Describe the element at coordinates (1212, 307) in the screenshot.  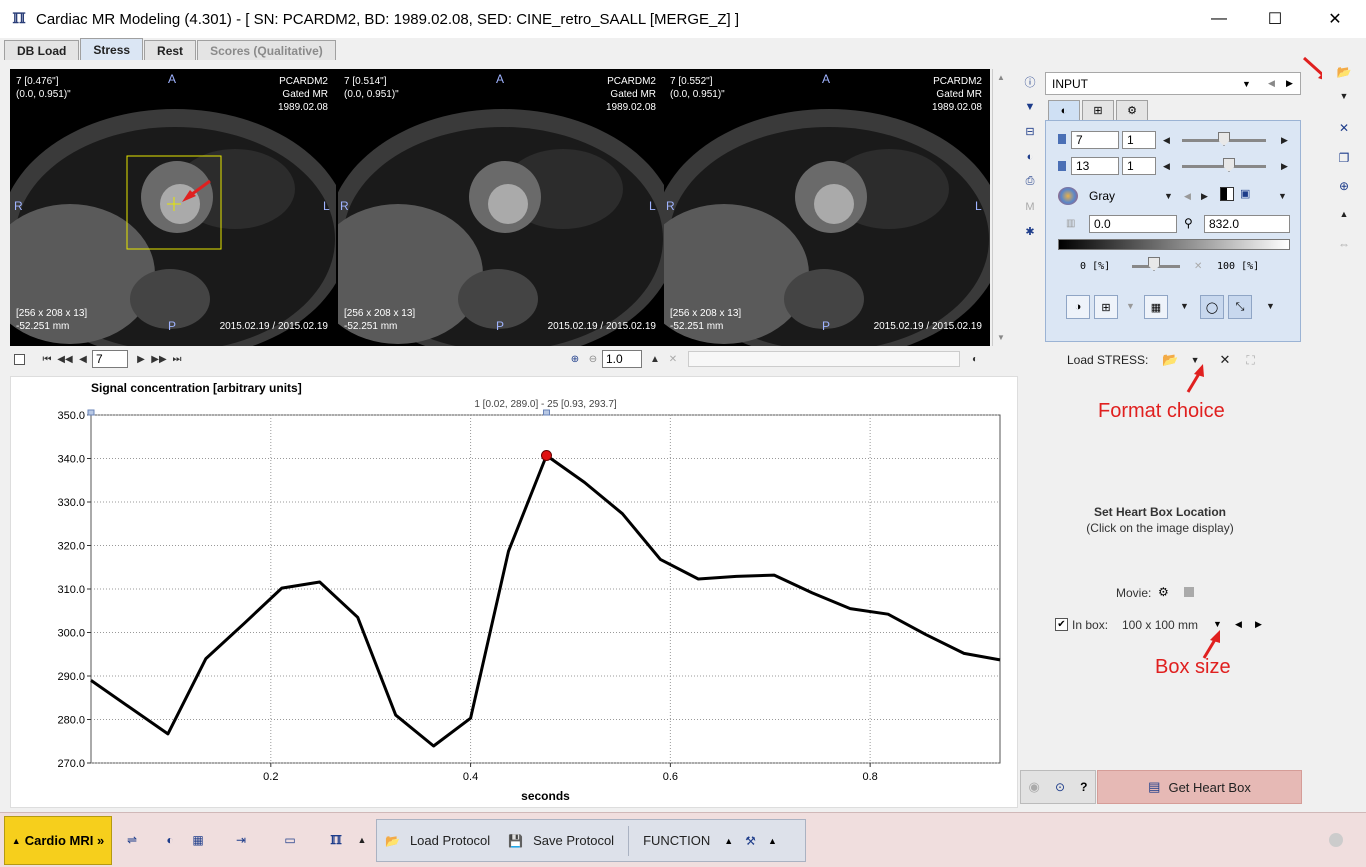
I see `round-mode-icon: ◯` at that location.